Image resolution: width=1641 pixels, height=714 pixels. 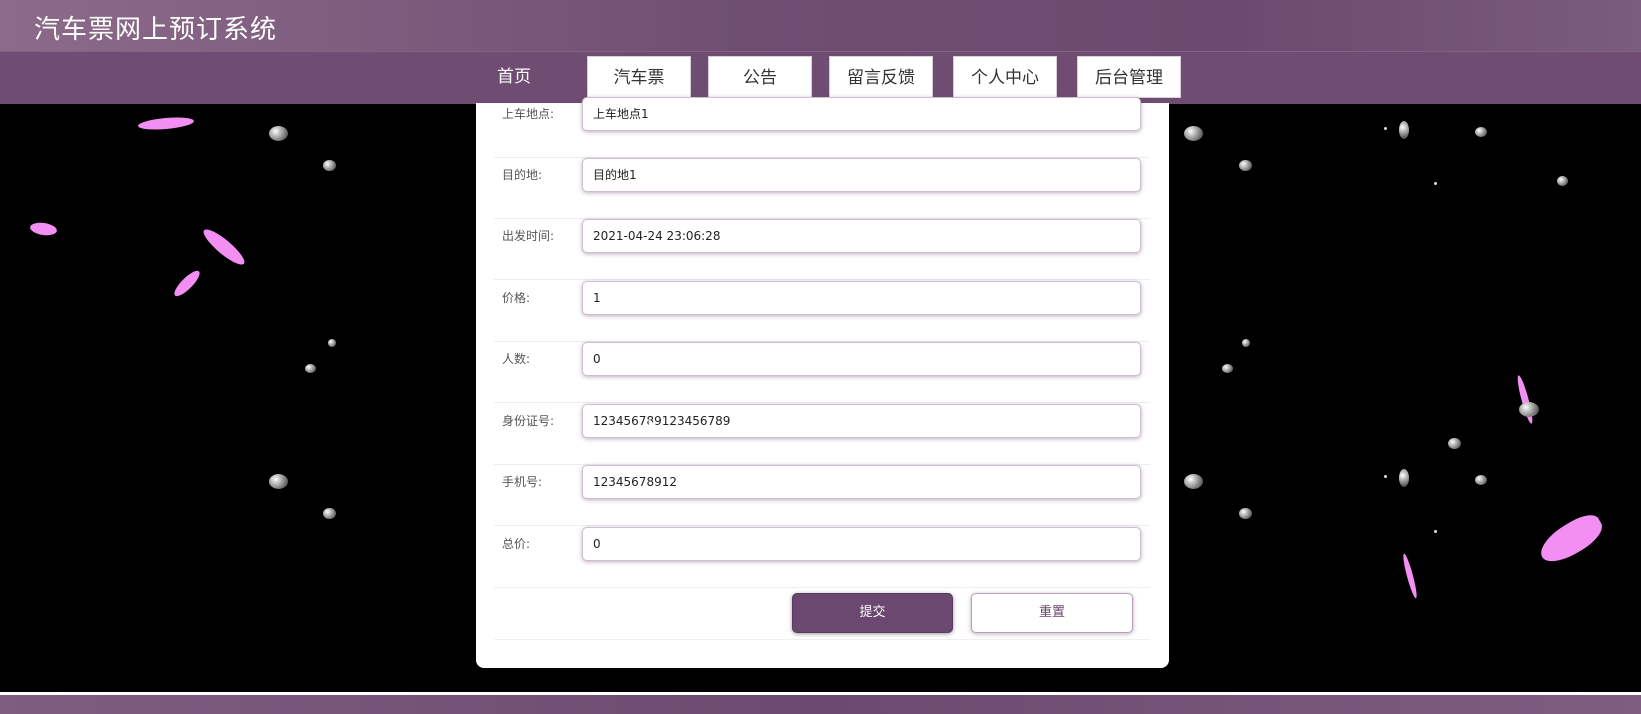 I want to click on form-row-total-price: 总价: 0, so click(x=822, y=557).